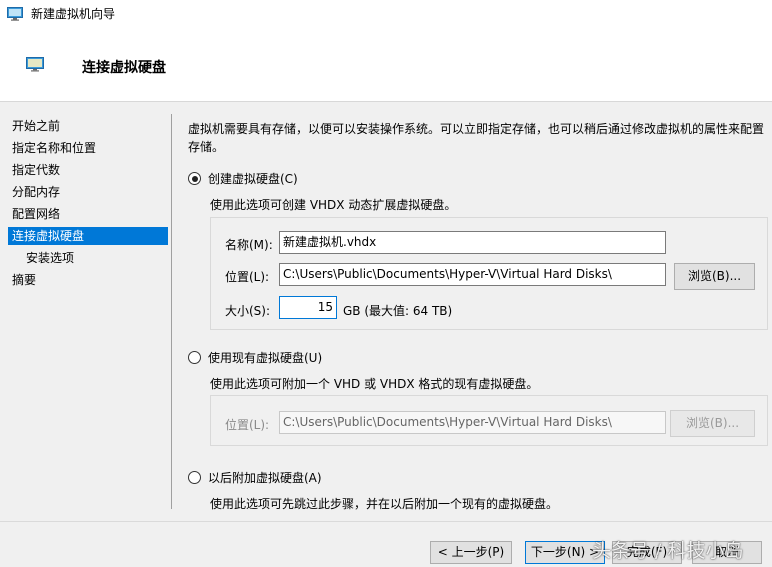 The height and width of the screenshot is (567, 772). I want to click on nav-step-network: 配置网络, so click(88, 214).